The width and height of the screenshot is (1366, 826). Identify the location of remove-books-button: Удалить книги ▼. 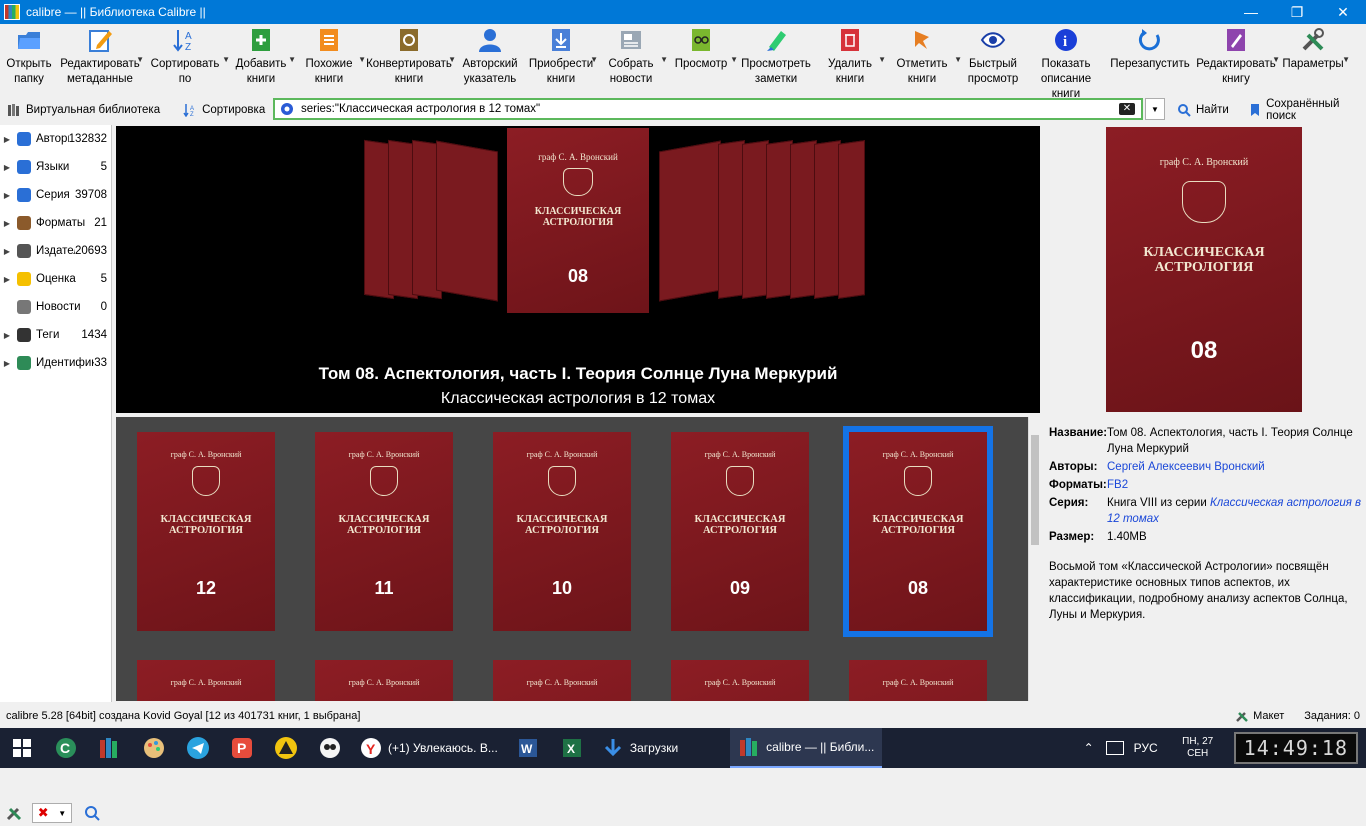
(851, 59).